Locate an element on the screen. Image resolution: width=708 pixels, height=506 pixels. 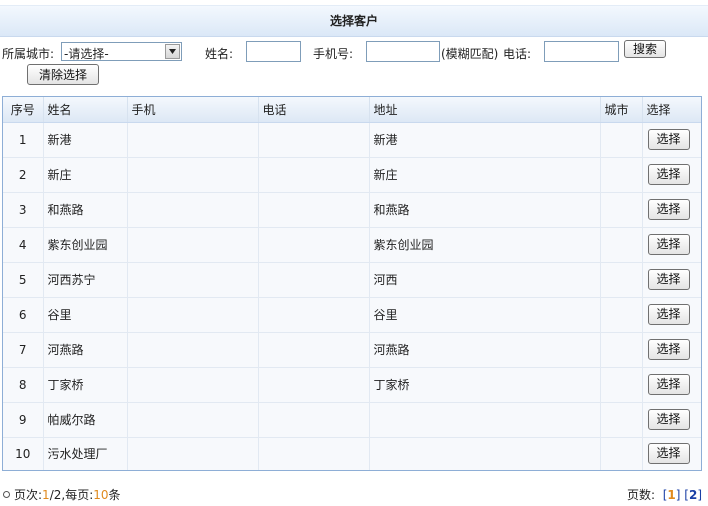
city-label: 所属城市: is located at coordinates (28, 54).